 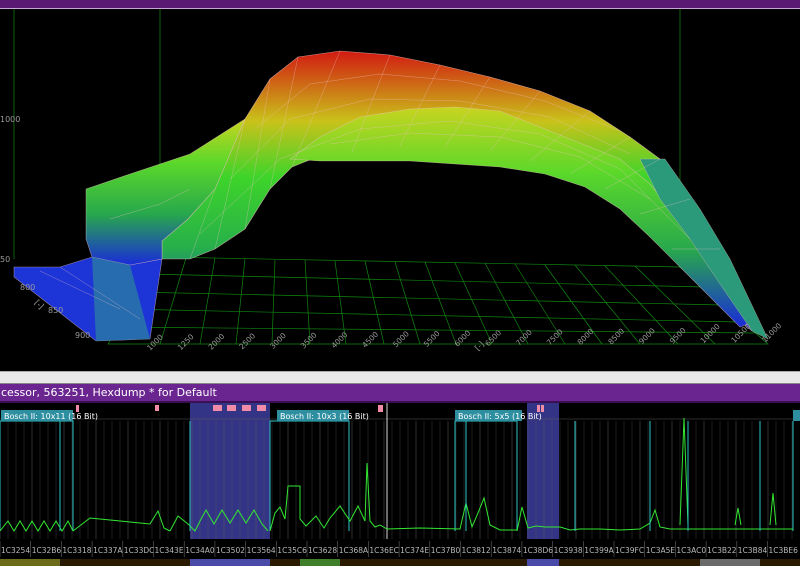 I want to click on window-top-bar, so click(x=400, y=4).